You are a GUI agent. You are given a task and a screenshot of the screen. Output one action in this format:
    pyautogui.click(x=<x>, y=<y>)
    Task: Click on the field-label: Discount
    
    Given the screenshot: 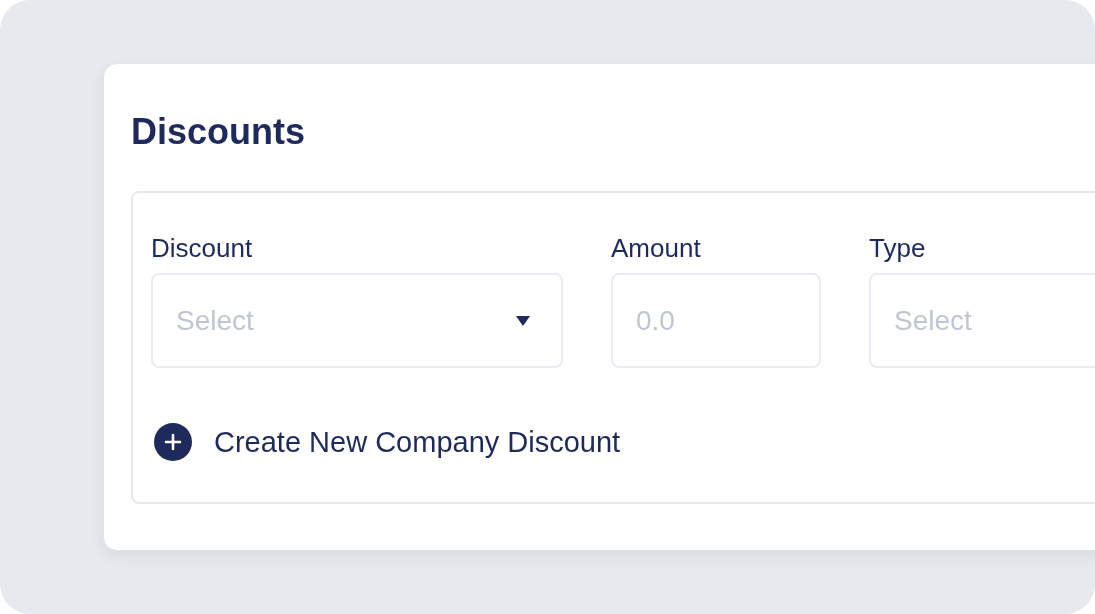 What is the action you would take?
    pyautogui.click(x=202, y=248)
    